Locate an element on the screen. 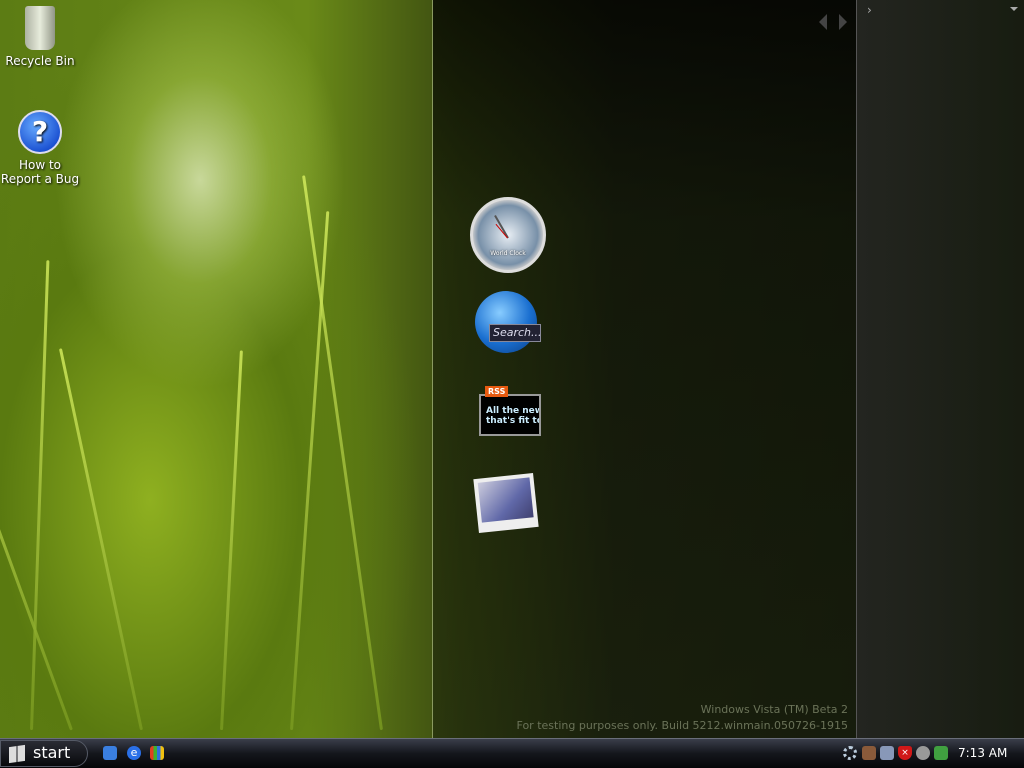 The image size is (1024, 768). desktop-icon-recycle-bin: Recycle Bin is located at coordinates (40, 37).